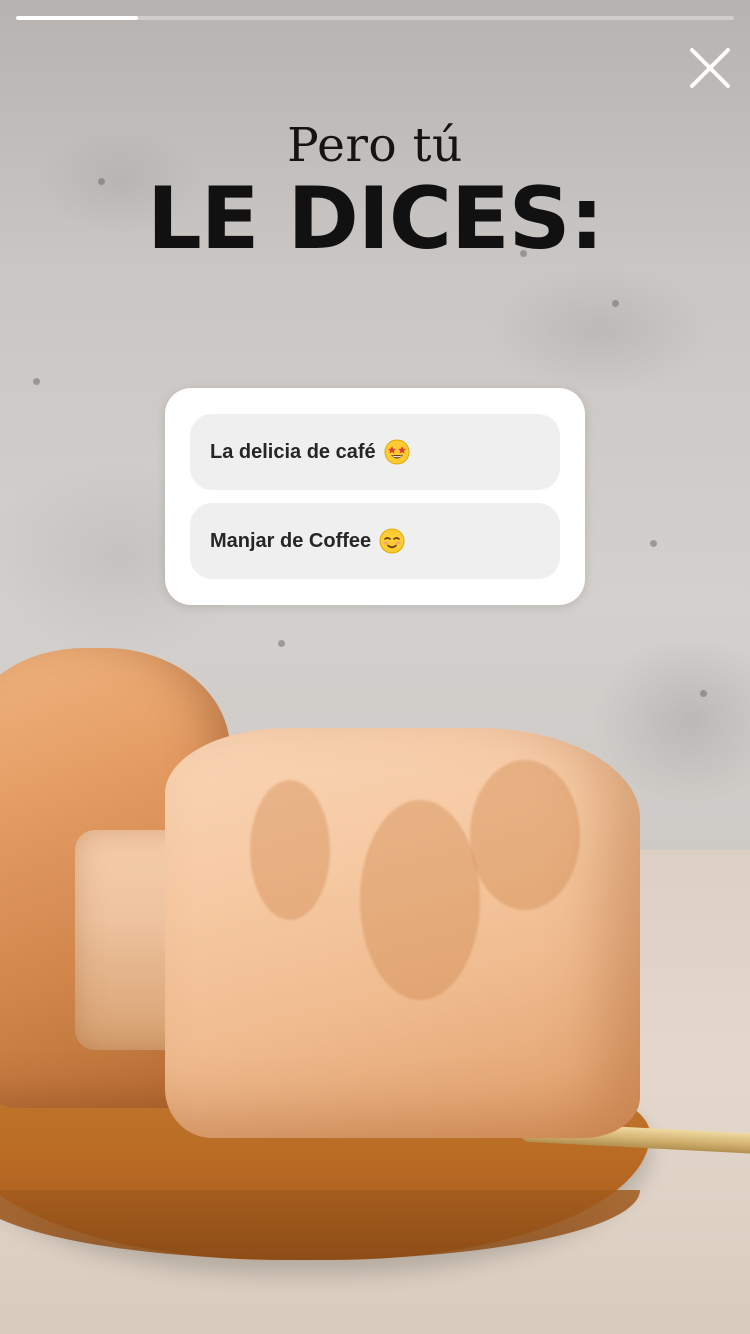 The image size is (750, 1334). What do you see at coordinates (291, 540) in the screenshot?
I see `poll-option-label: Manjar de Coffee` at bounding box center [291, 540].